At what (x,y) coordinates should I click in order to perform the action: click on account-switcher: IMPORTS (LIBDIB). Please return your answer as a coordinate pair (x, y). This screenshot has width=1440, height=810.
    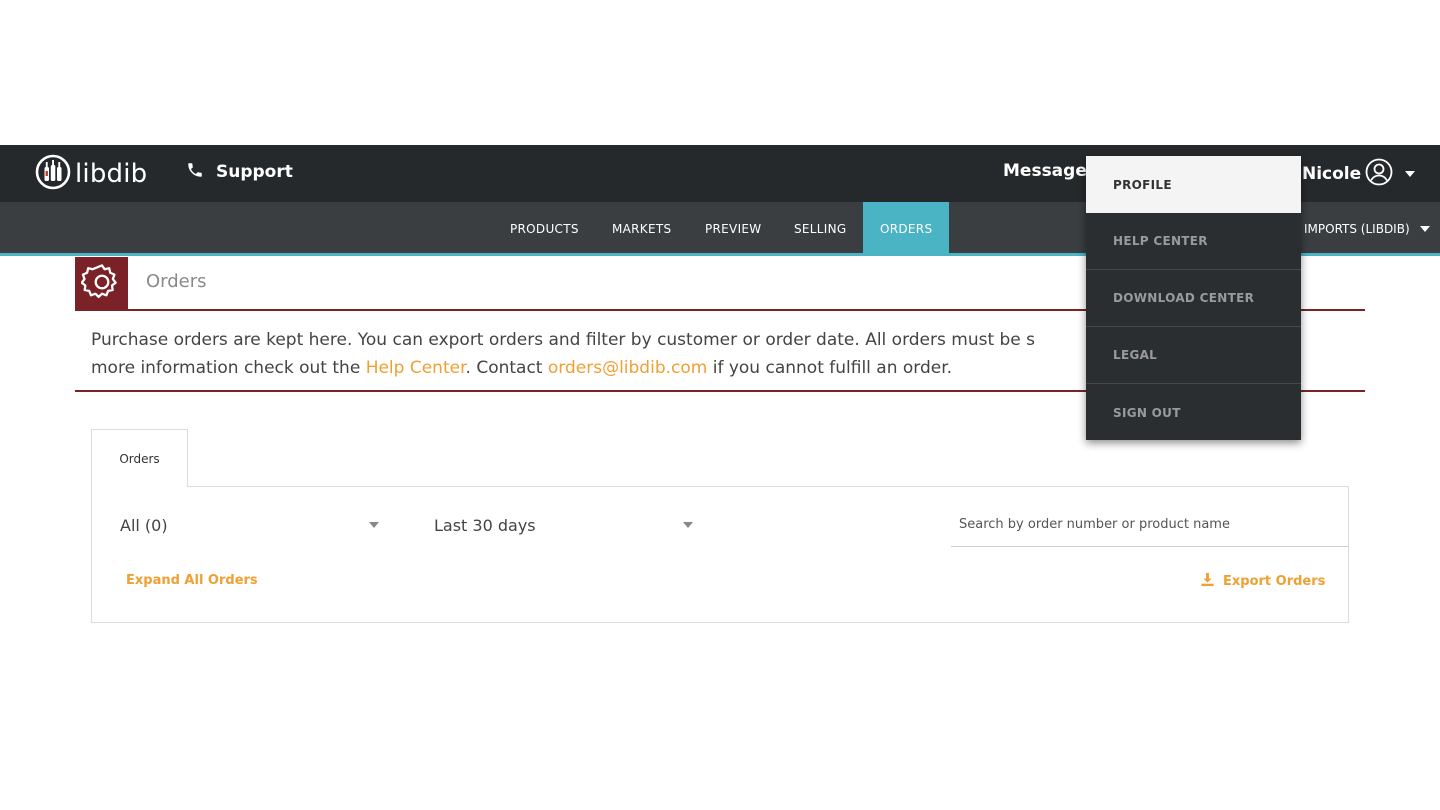
    Looking at the image, I should click on (1367, 229).